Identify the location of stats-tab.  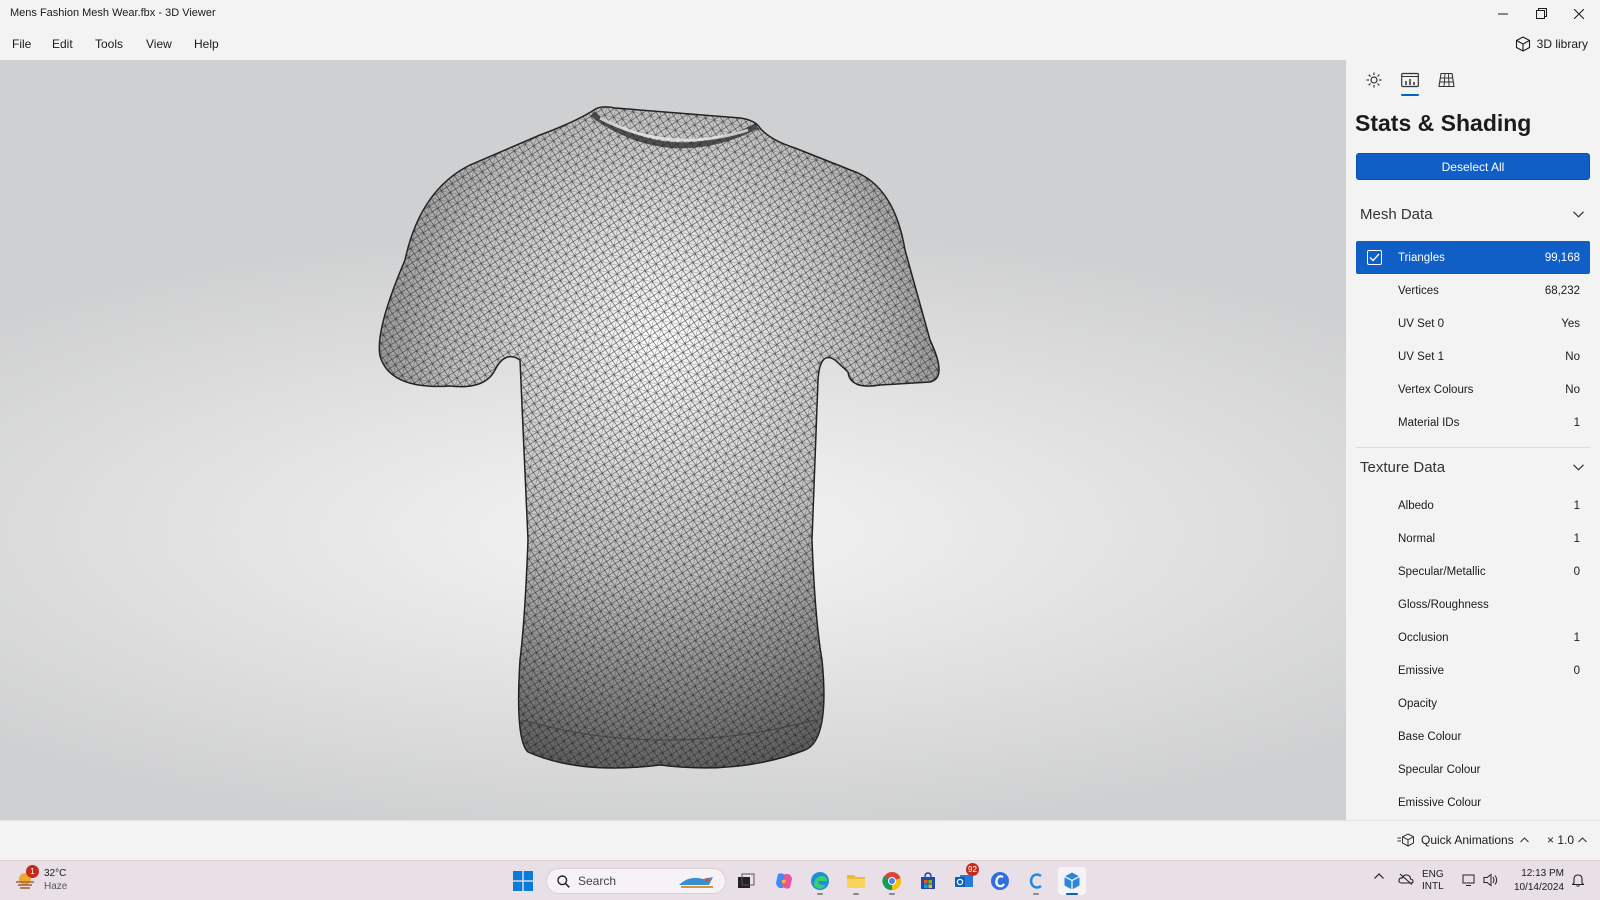
(1410, 82).